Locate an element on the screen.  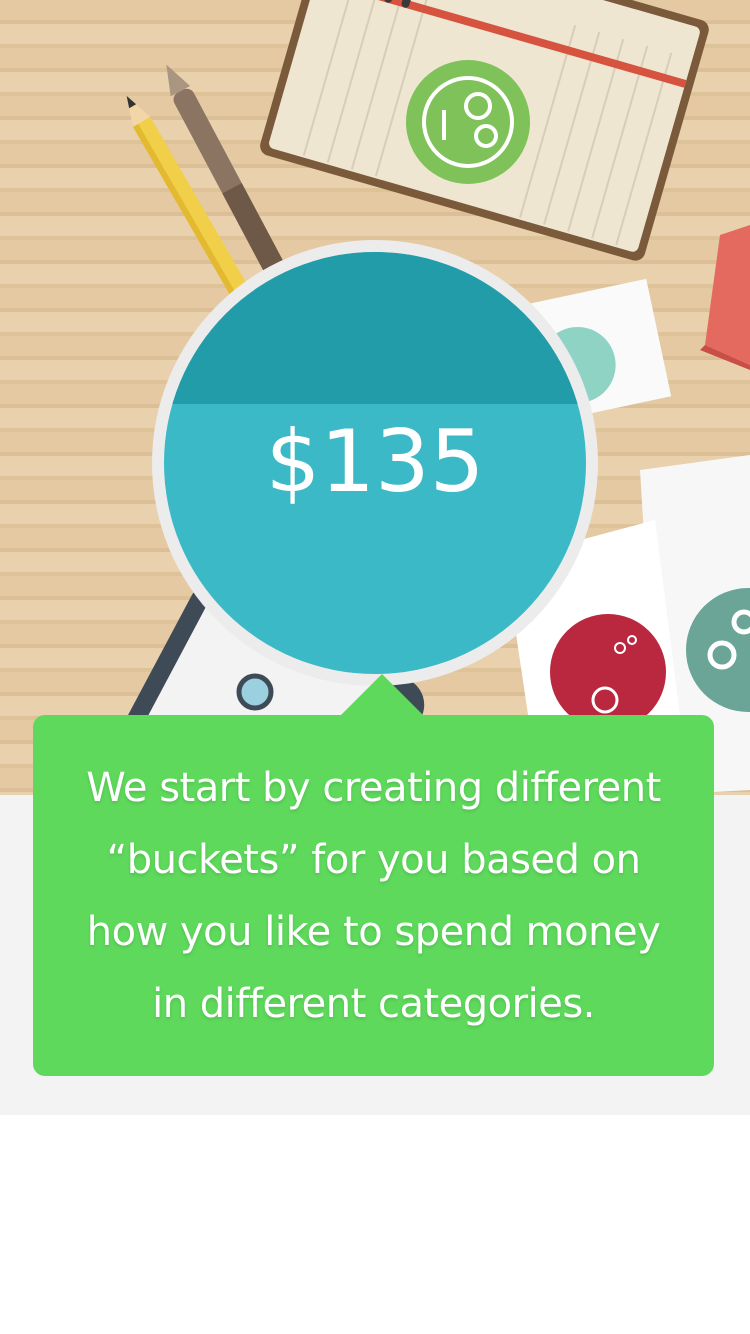
bucket-amount: $135 is located at coordinates (375, 462).